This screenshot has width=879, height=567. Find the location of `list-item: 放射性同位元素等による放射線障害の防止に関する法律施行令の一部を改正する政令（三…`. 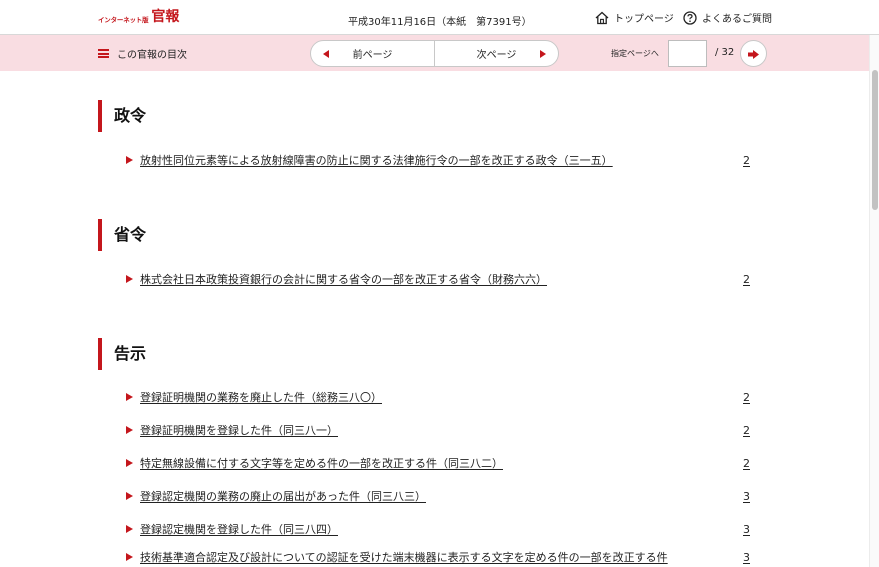

list-item: 放射性同位元素等による放射線障害の防止に関する法律施行令の一部を改正する政令（三… is located at coordinates (438, 161).